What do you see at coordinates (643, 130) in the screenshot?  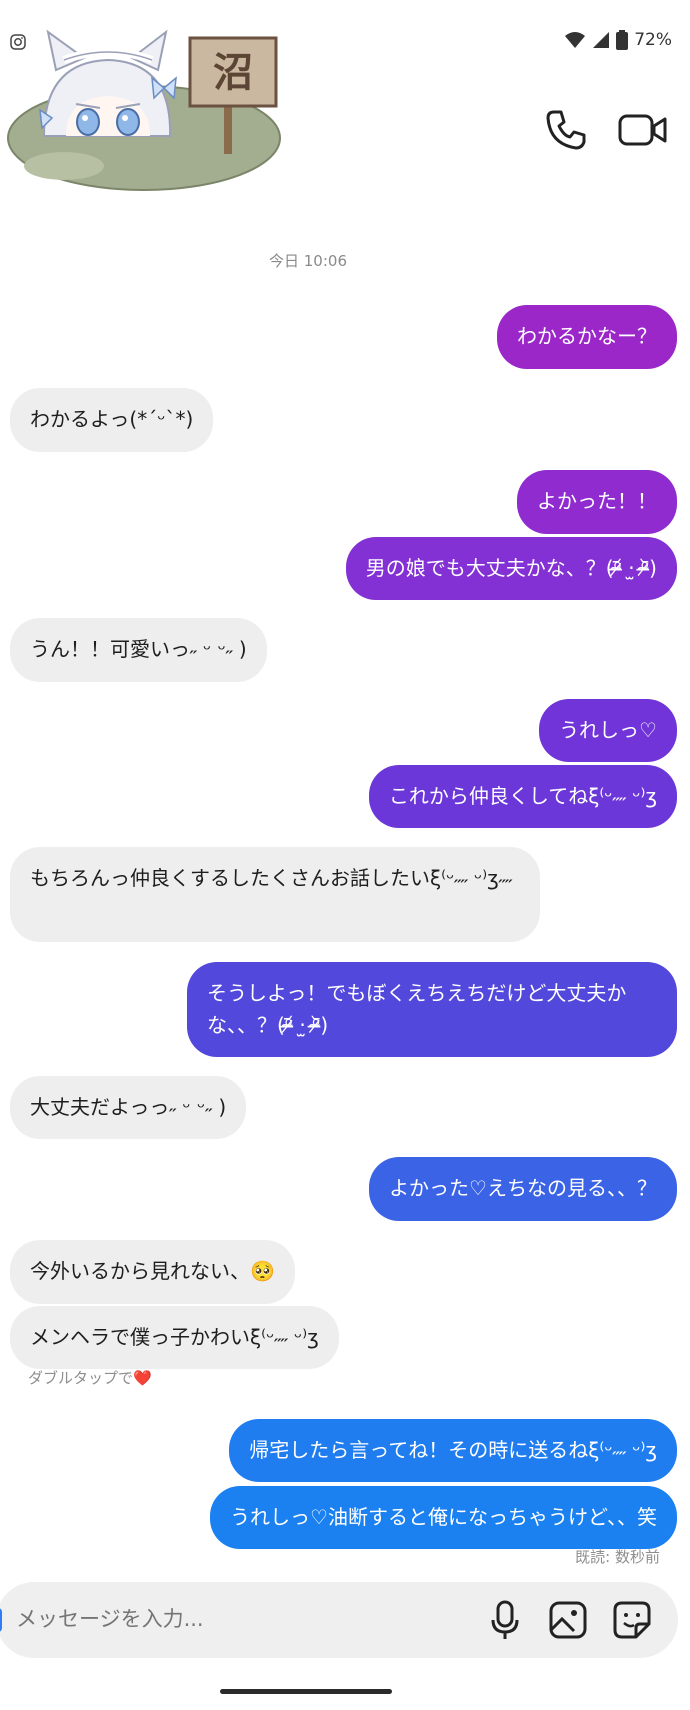 I see `video-call-icon` at bounding box center [643, 130].